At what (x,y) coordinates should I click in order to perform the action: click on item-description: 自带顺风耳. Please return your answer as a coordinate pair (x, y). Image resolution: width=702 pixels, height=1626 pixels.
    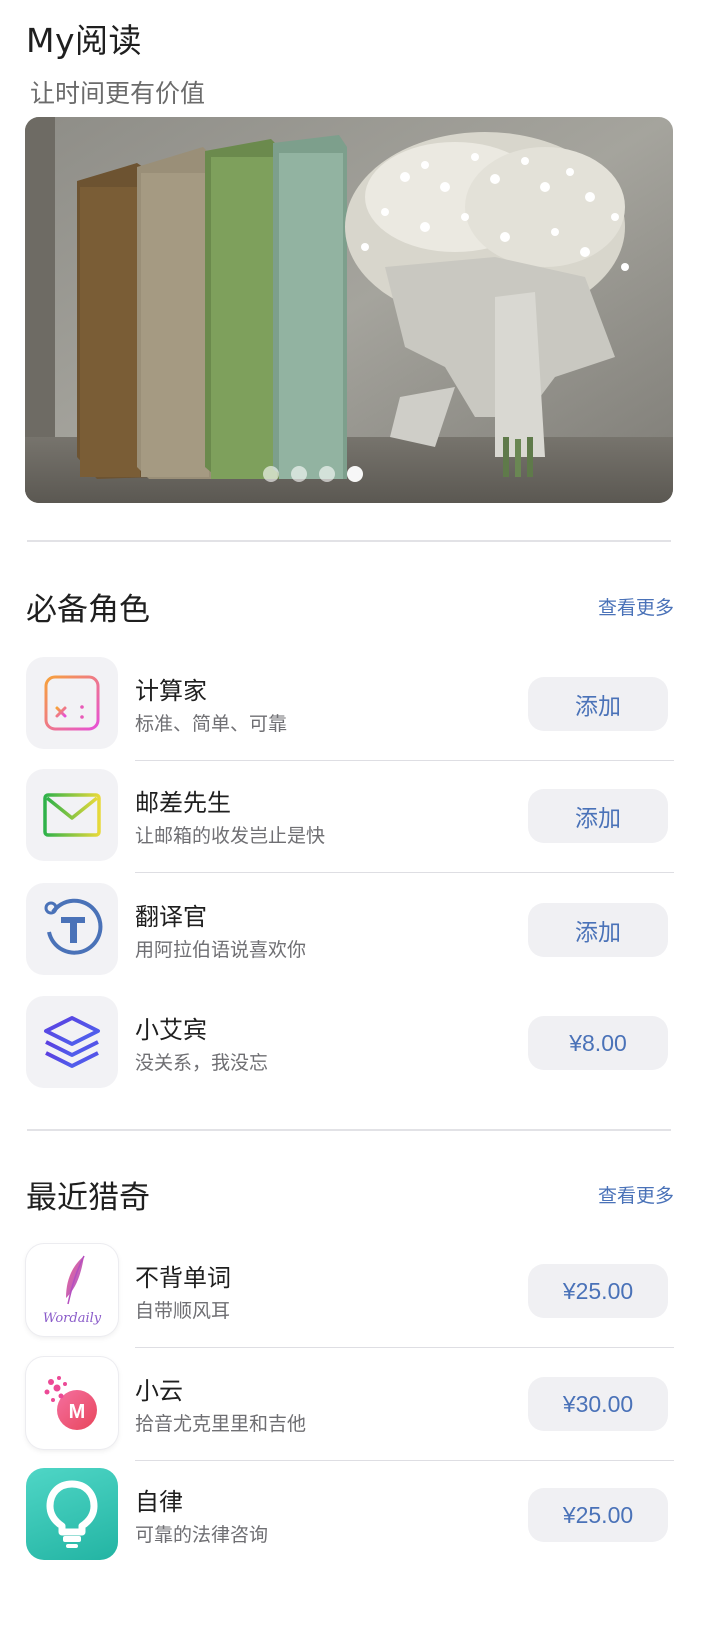
    Looking at the image, I should click on (183, 1311).